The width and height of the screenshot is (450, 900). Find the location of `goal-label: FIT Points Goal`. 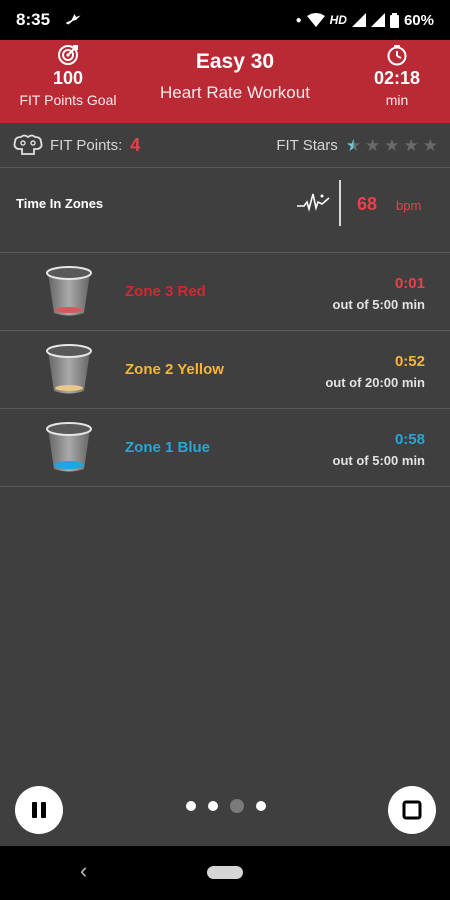

goal-label: FIT Points Goal is located at coordinates (68, 100).